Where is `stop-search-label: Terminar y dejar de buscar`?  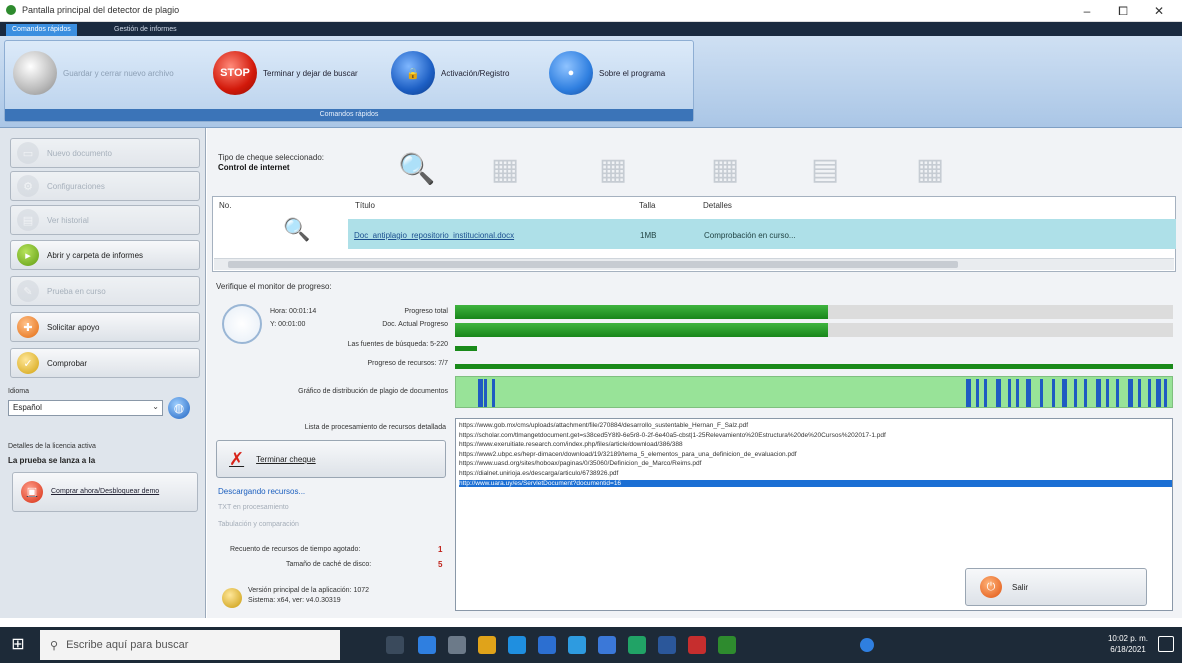 stop-search-label: Terminar y dejar de buscar is located at coordinates (310, 73).